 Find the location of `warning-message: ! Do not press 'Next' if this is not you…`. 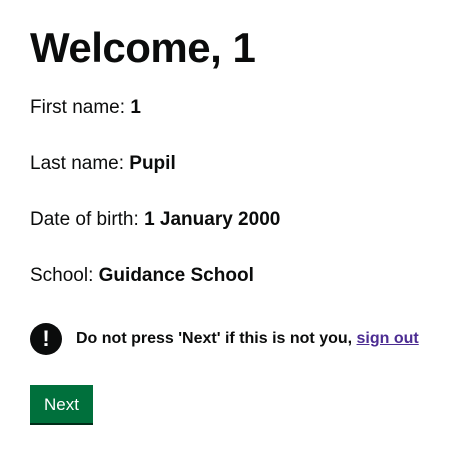

warning-message: ! Do not press 'Next' if this is not you… is located at coordinates (245, 339).